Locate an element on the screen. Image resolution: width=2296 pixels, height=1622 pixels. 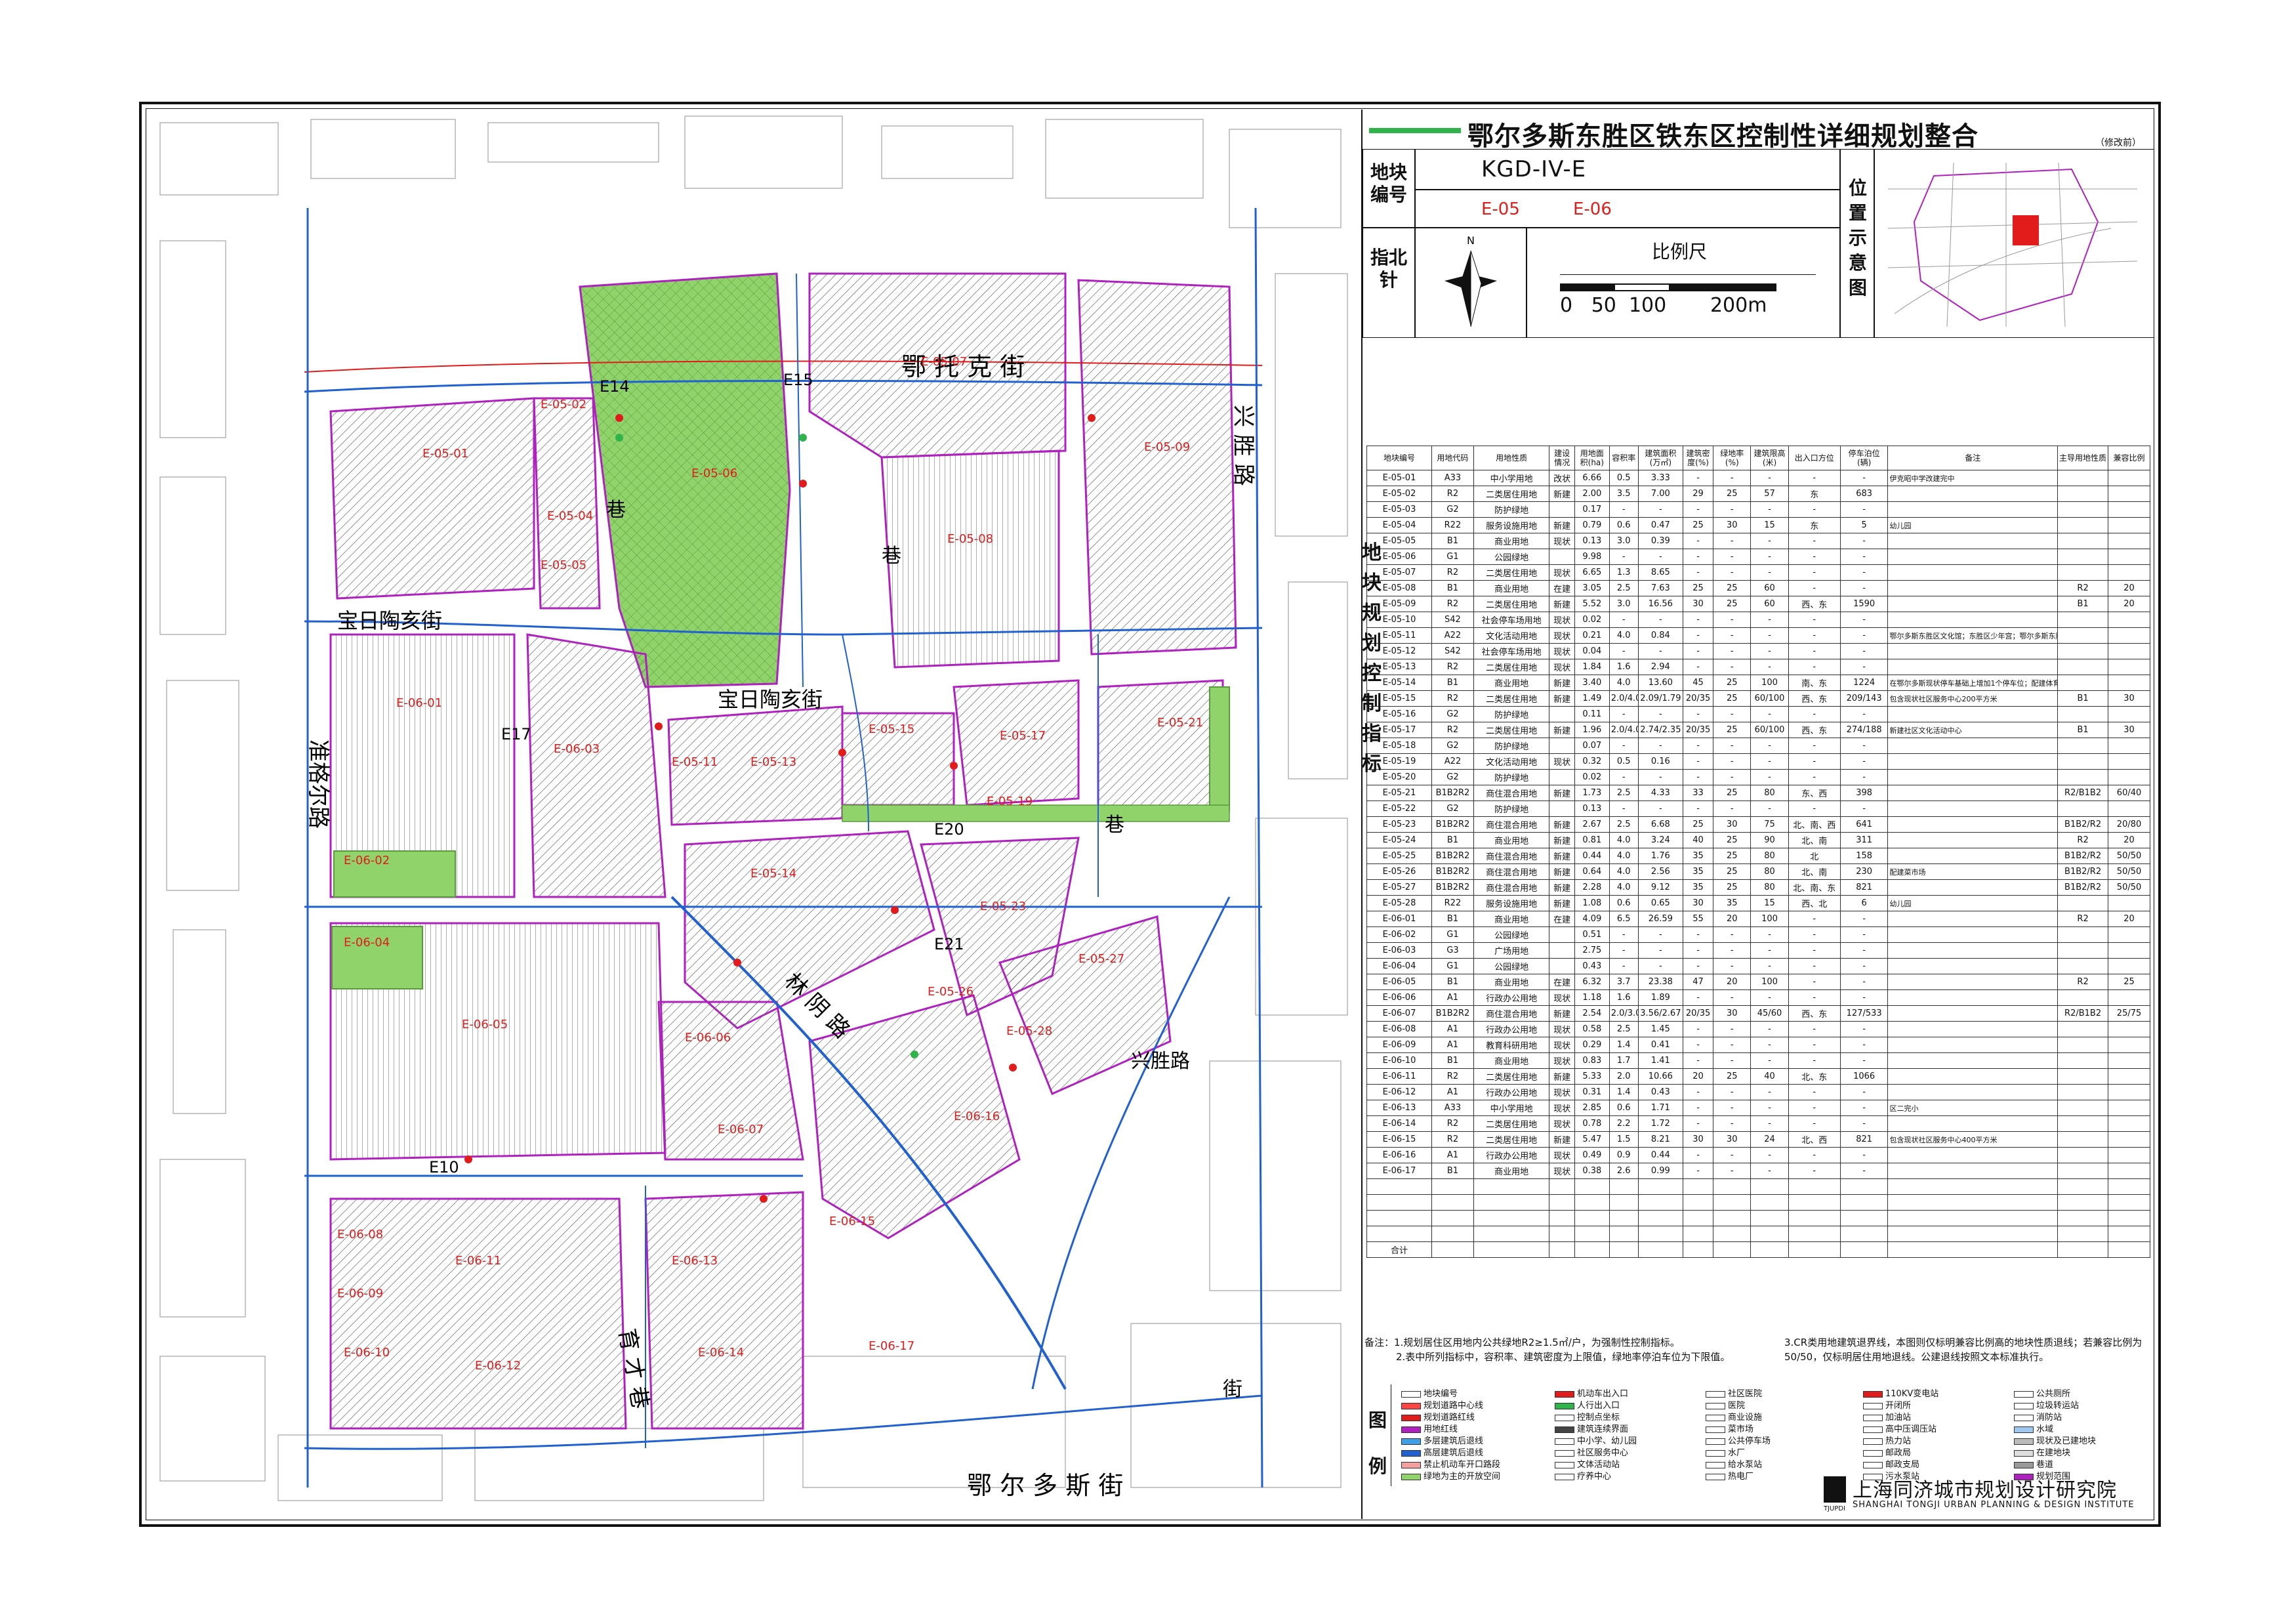
legend-item: 用地红线 is located at coordinates (1430, 1429).